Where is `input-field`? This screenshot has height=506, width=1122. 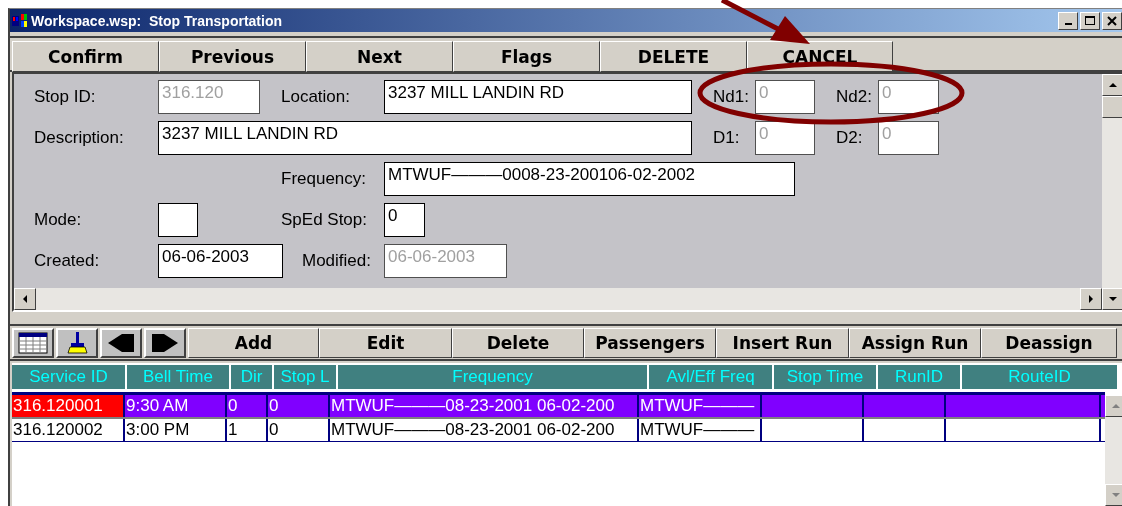
input-field is located at coordinates (178, 220).